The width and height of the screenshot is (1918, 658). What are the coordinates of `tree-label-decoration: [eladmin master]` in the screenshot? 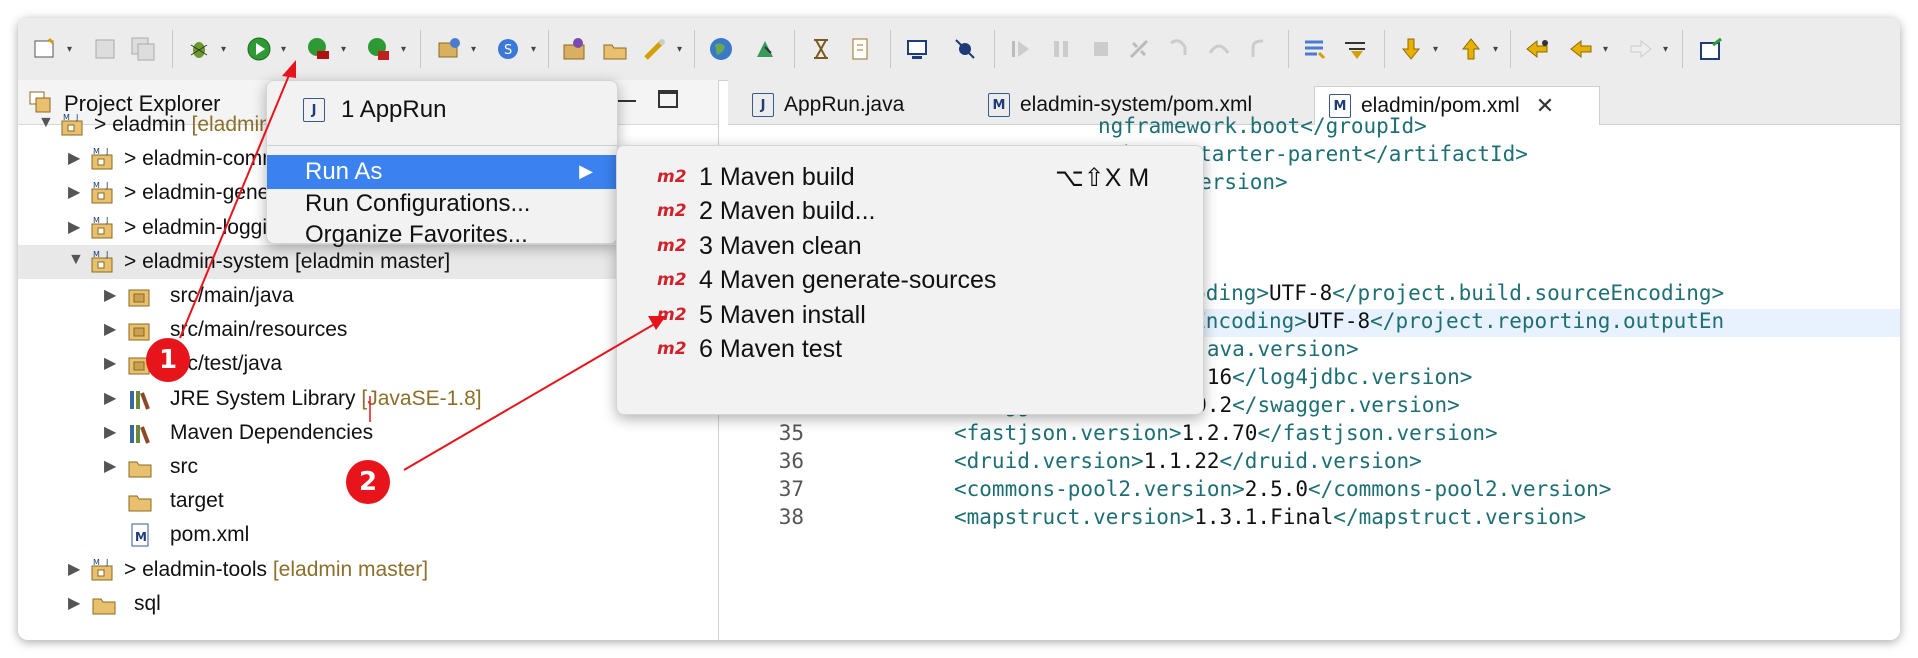 It's located at (350, 569).